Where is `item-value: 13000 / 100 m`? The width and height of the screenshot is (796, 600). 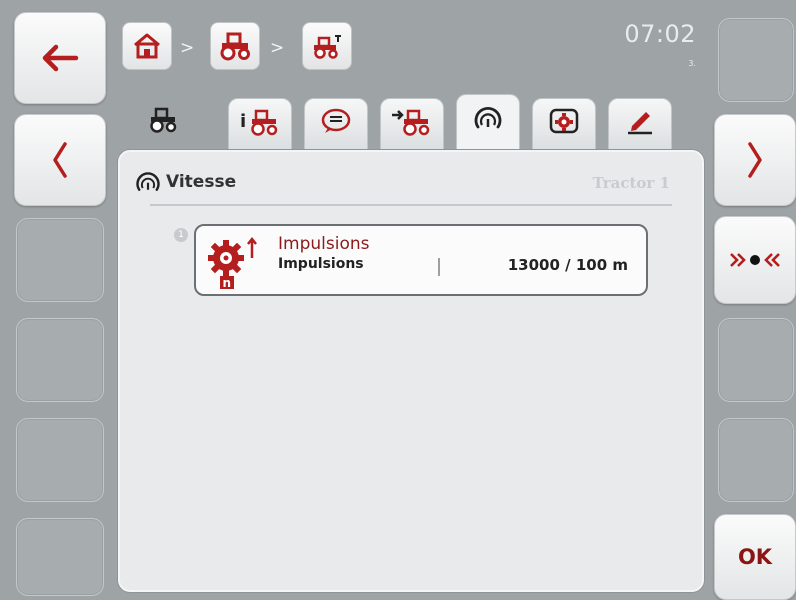 item-value: 13000 / 100 m is located at coordinates (567, 265).